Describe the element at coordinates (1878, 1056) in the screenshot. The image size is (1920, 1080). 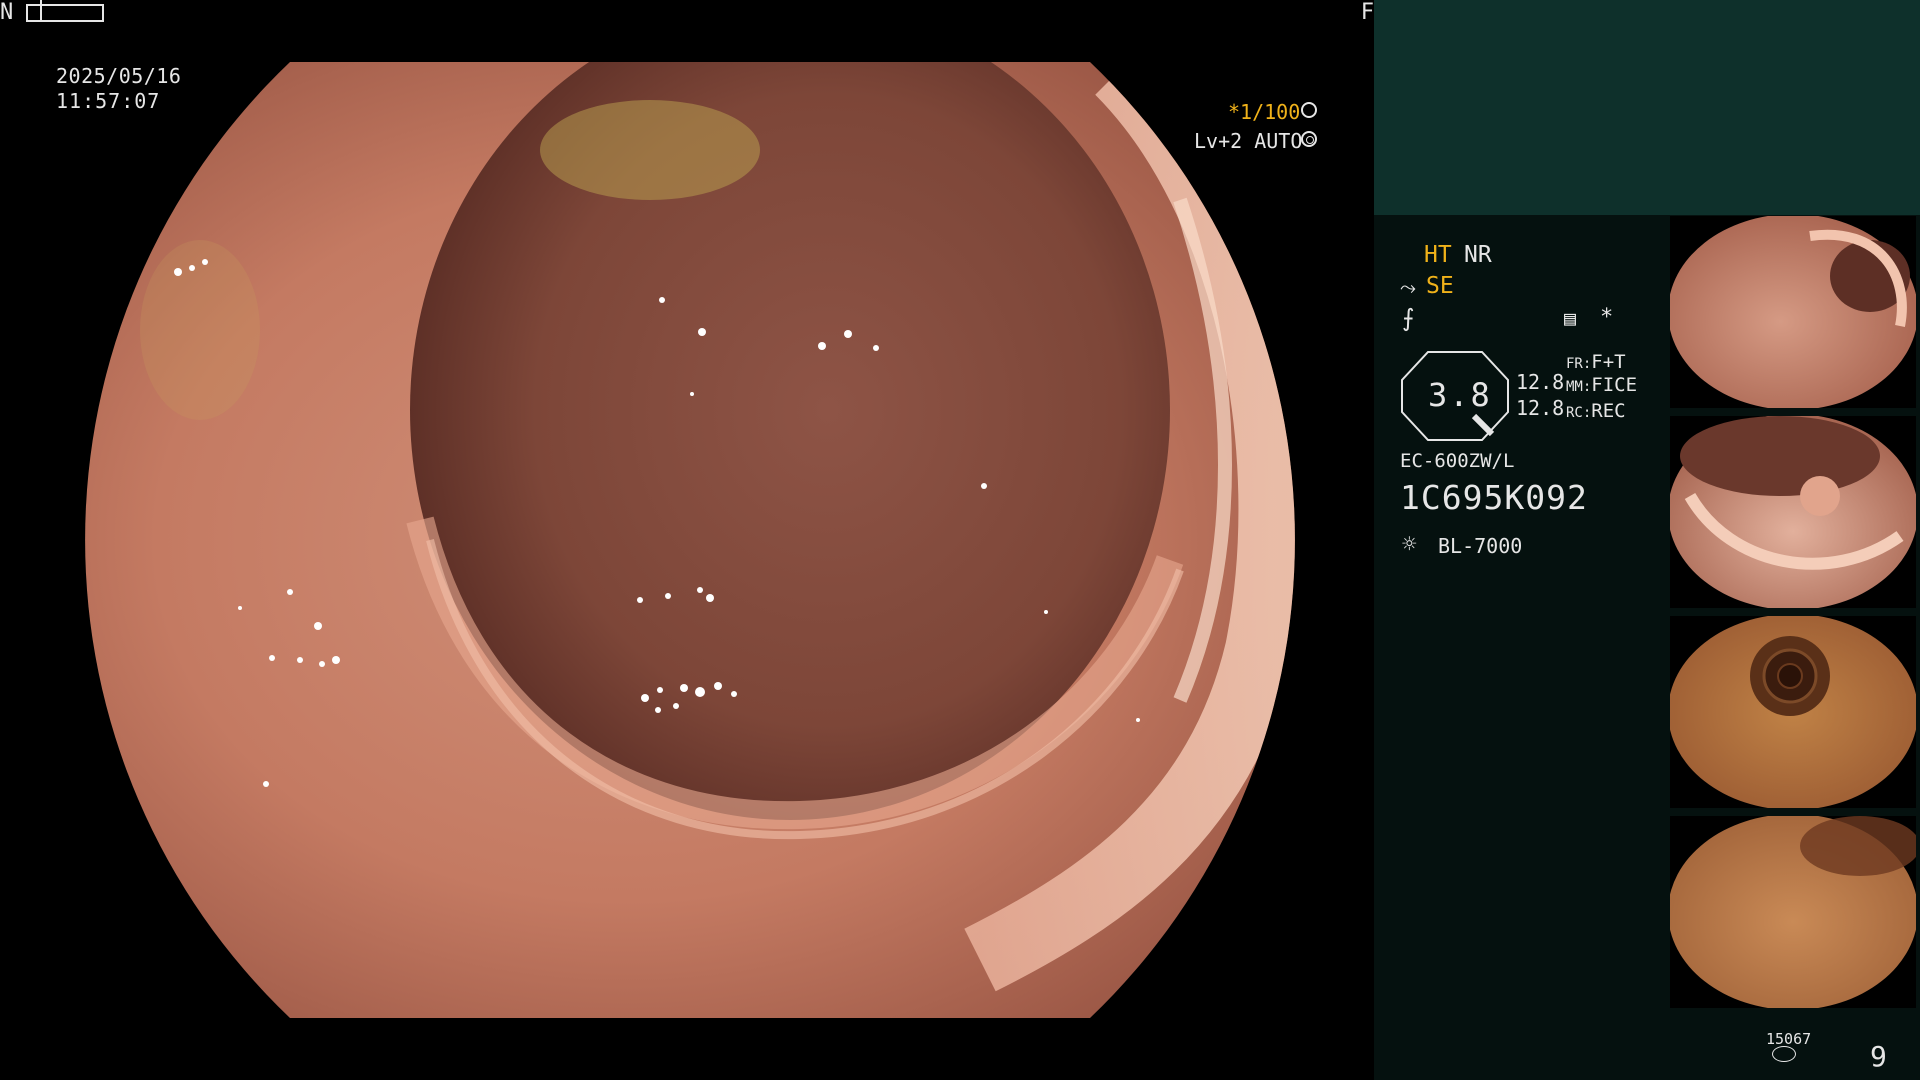
I see `page-number: 9` at that location.